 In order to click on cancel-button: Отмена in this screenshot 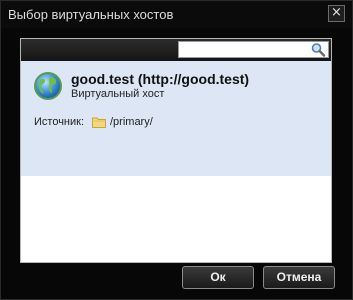, I will do `click(299, 277)`.